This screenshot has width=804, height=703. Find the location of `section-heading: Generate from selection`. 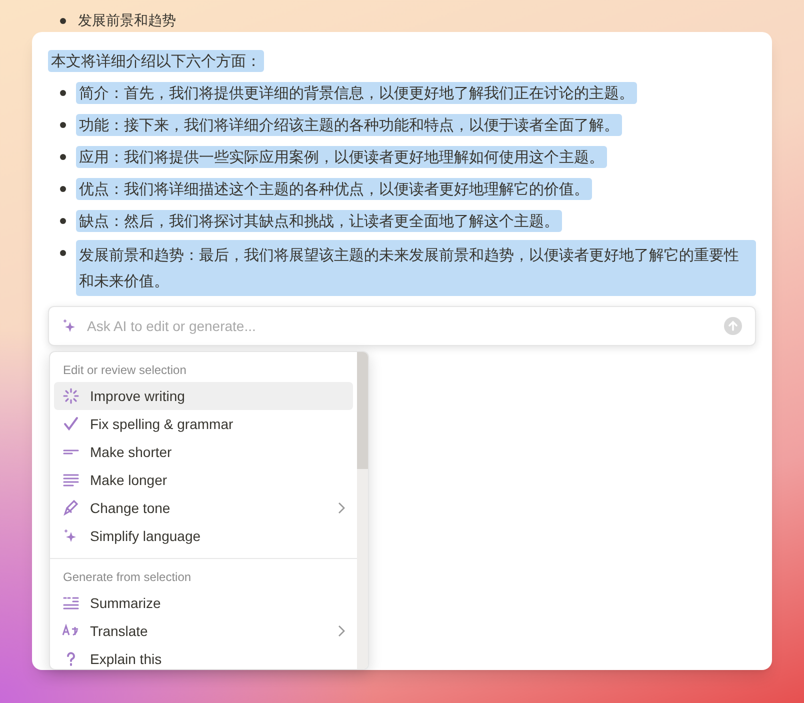

section-heading: Generate from selection is located at coordinates (127, 577).